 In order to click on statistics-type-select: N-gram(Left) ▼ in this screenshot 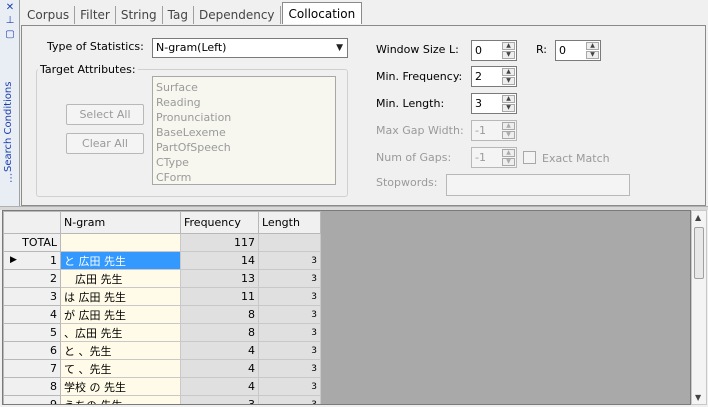, I will do `click(250, 48)`.